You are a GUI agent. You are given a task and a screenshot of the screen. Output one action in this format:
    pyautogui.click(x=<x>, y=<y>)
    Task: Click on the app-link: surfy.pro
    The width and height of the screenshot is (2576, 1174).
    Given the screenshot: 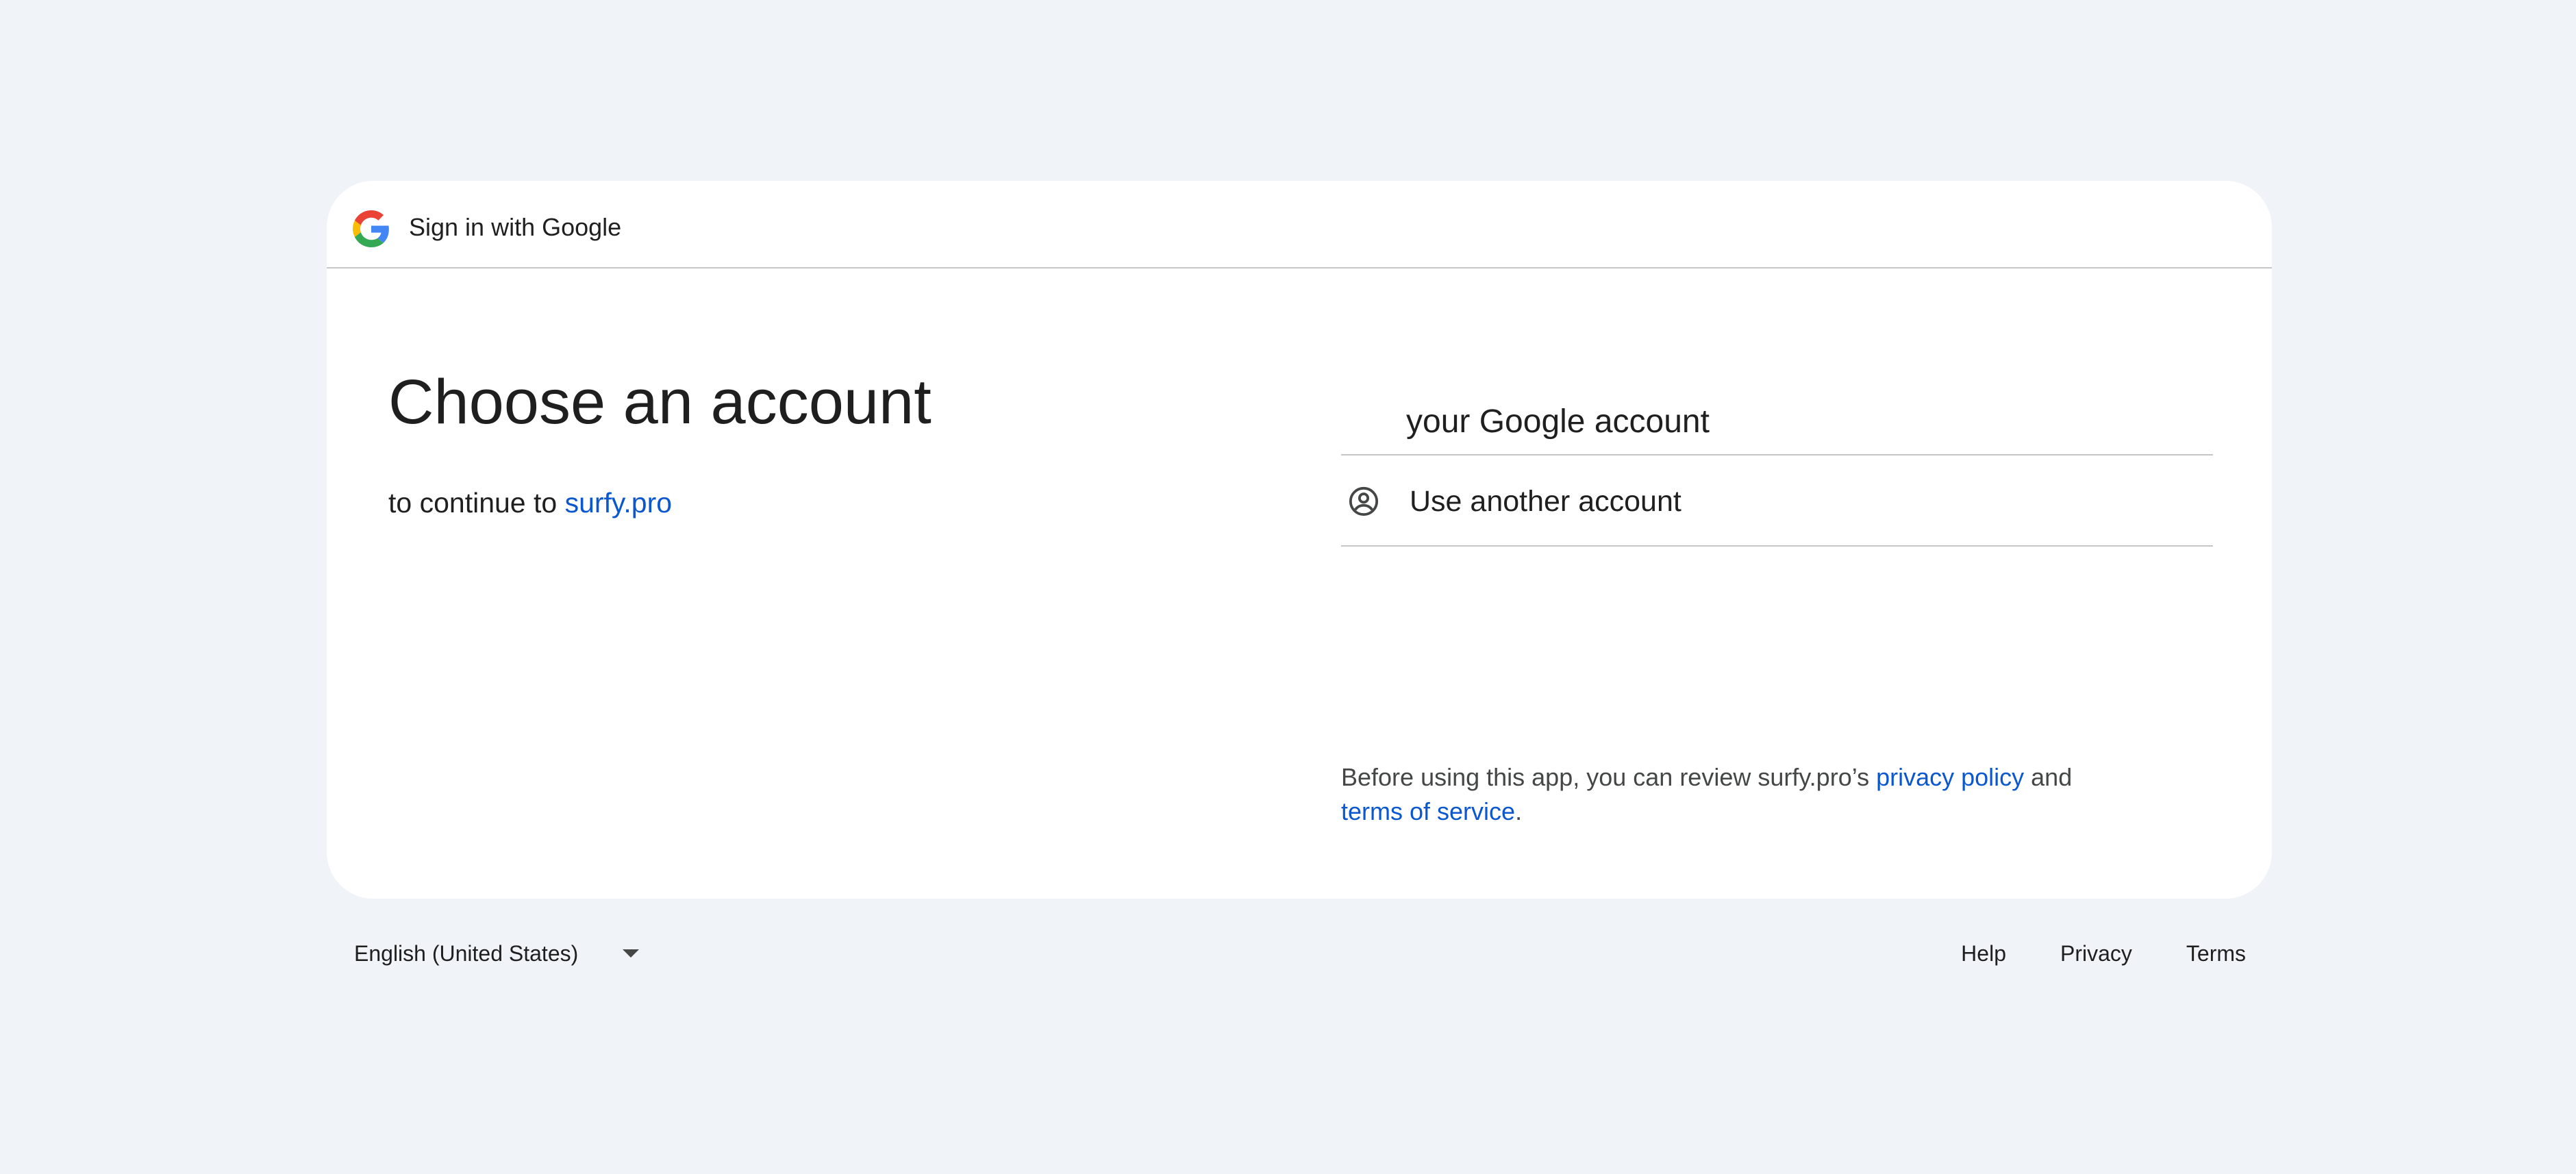 What is the action you would take?
    pyautogui.click(x=618, y=503)
    